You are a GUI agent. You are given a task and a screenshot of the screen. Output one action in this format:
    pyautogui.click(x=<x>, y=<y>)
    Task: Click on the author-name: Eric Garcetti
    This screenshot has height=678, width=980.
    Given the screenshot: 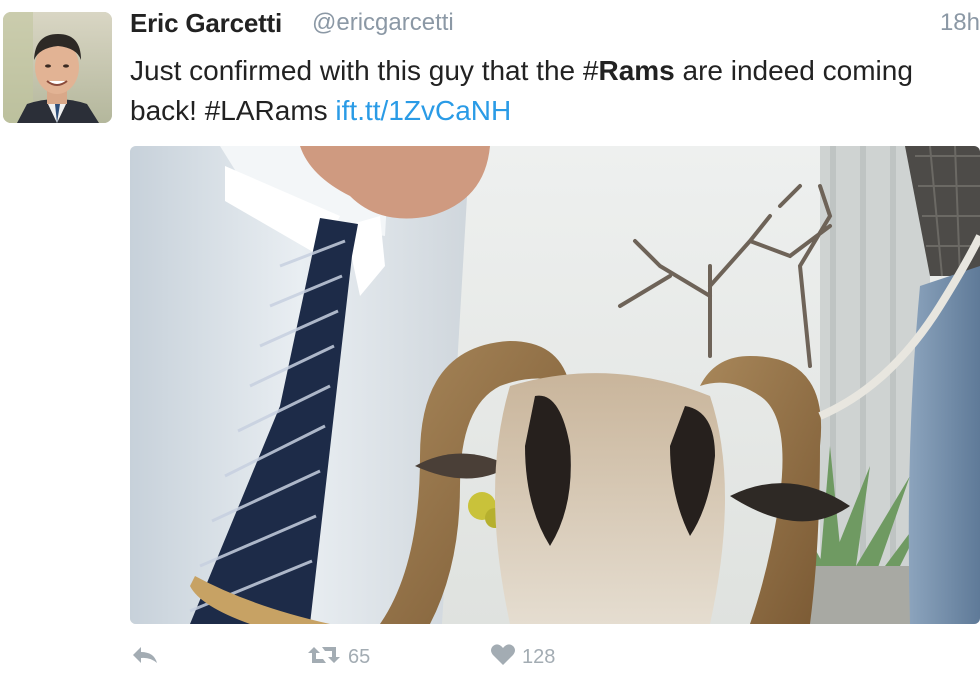 What is the action you would take?
    pyautogui.click(x=206, y=23)
    